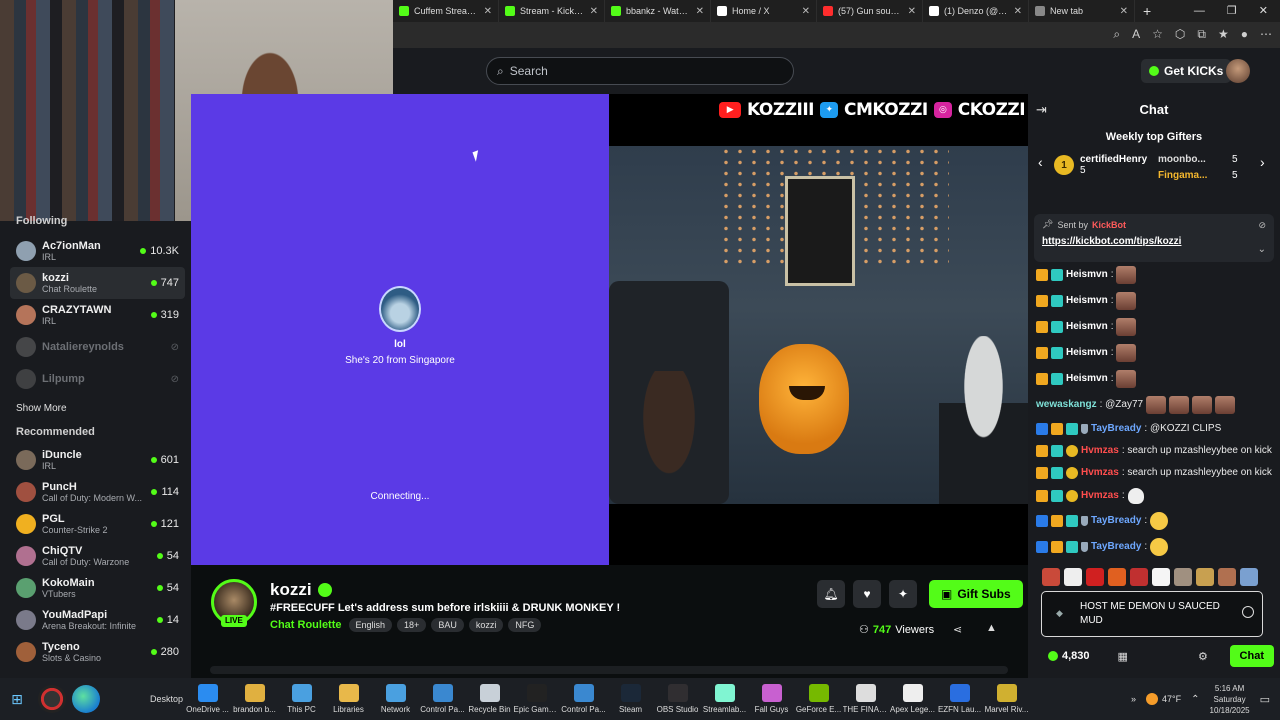  Describe the element at coordinates (97, 251) in the screenshot. I see `sidebar-channel-ac7ionman: Ac7ionMan IRL 10.3K` at that location.